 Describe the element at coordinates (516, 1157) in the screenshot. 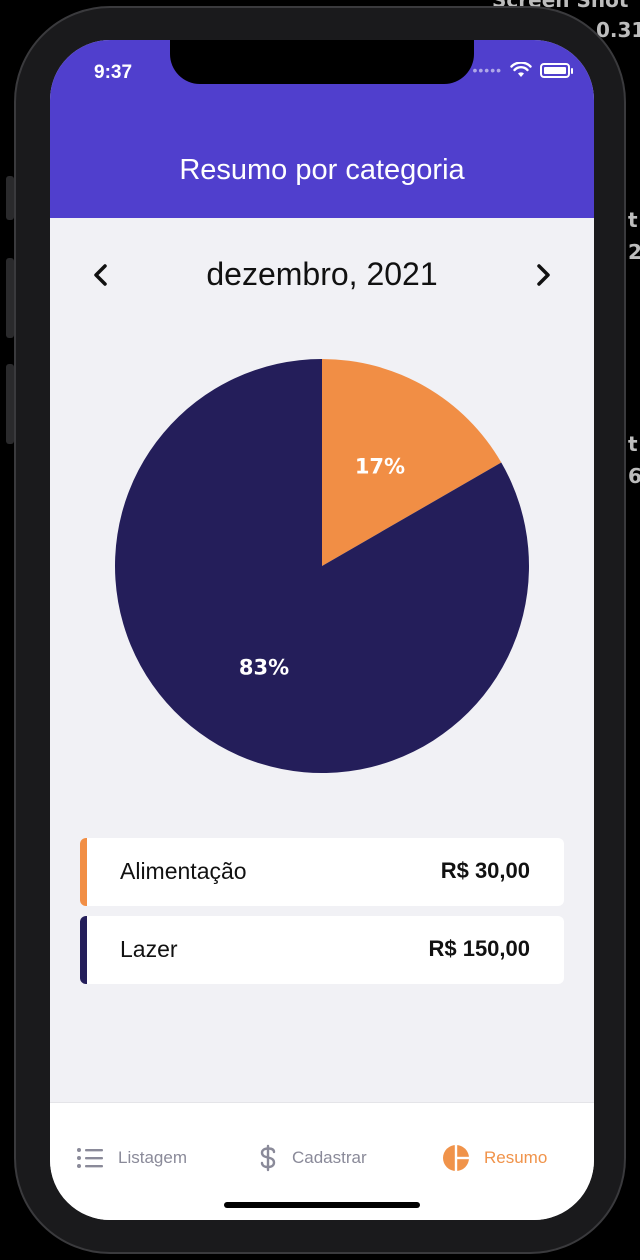

I see `tab-label: Resumo` at that location.